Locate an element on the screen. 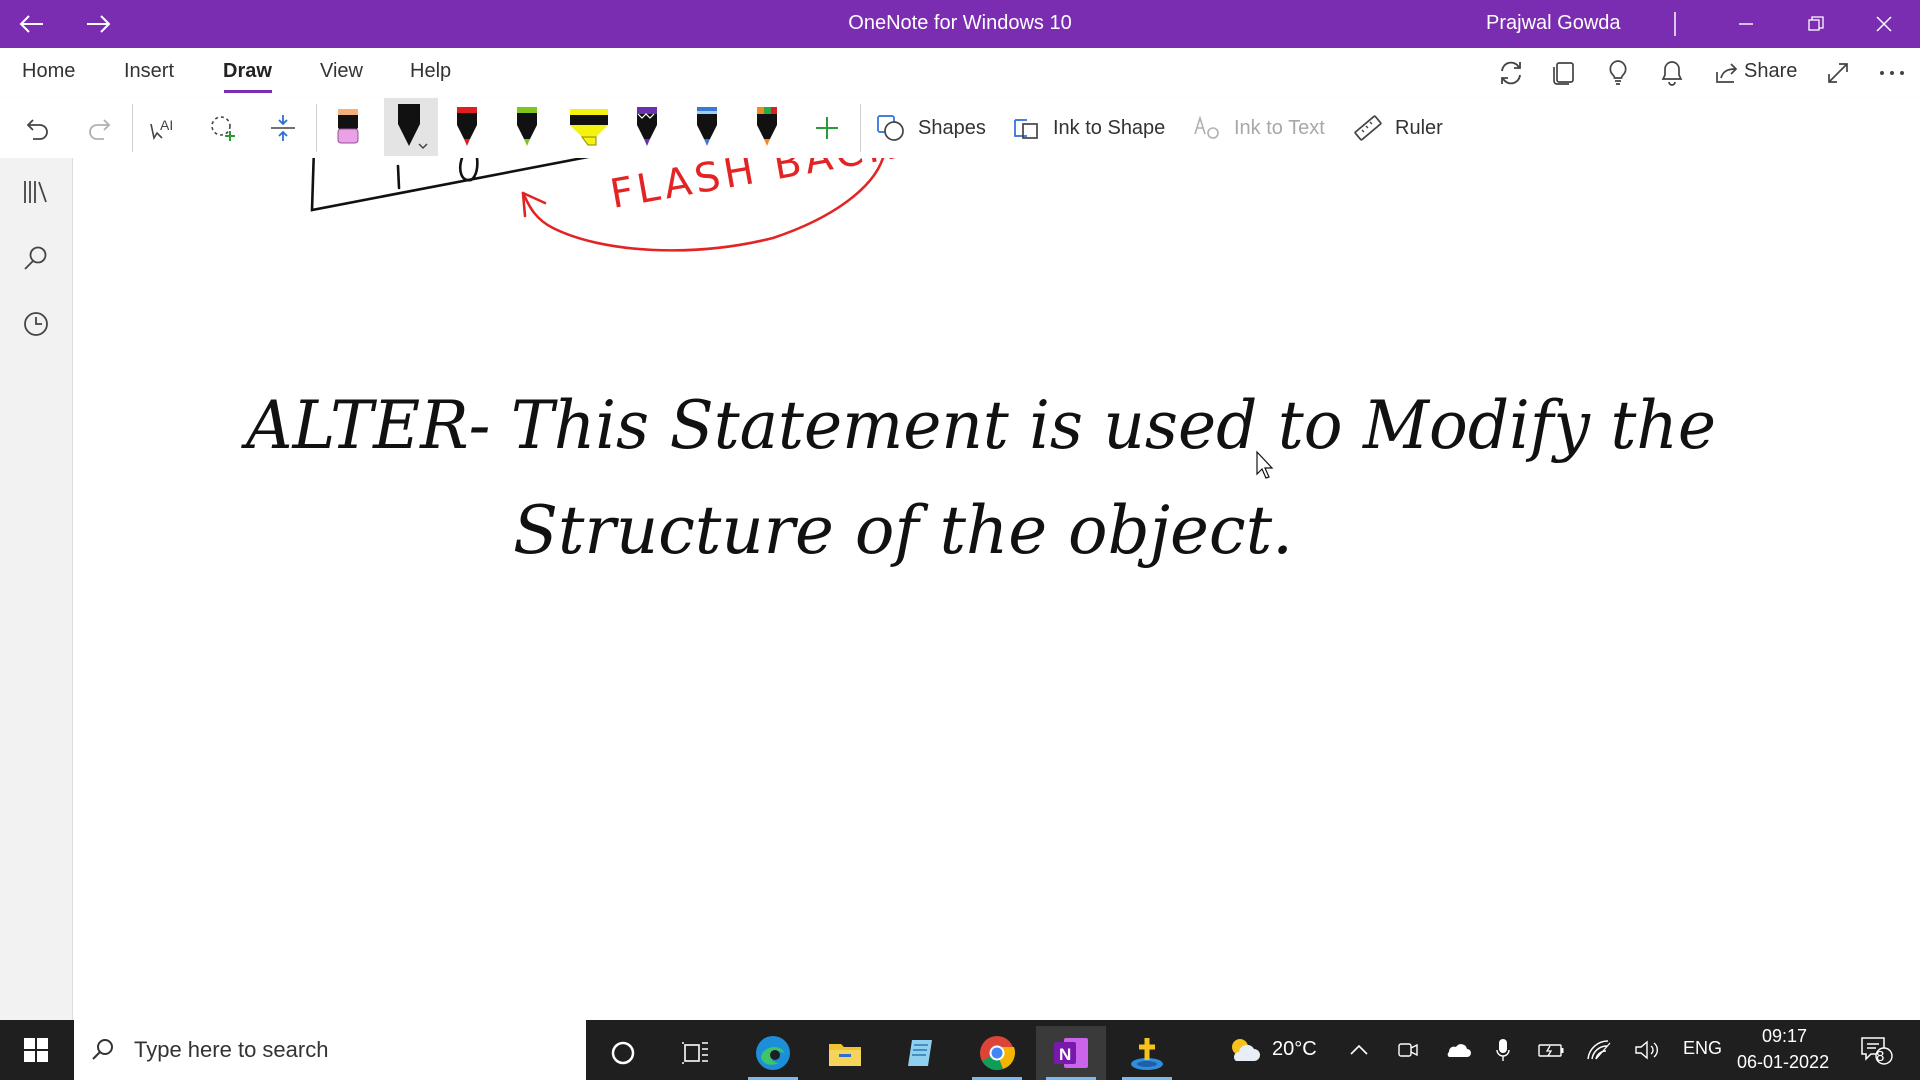 This screenshot has width=1920, height=1080. ink-to-text-button: Ink to Text is located at coordinates (1258, 128).